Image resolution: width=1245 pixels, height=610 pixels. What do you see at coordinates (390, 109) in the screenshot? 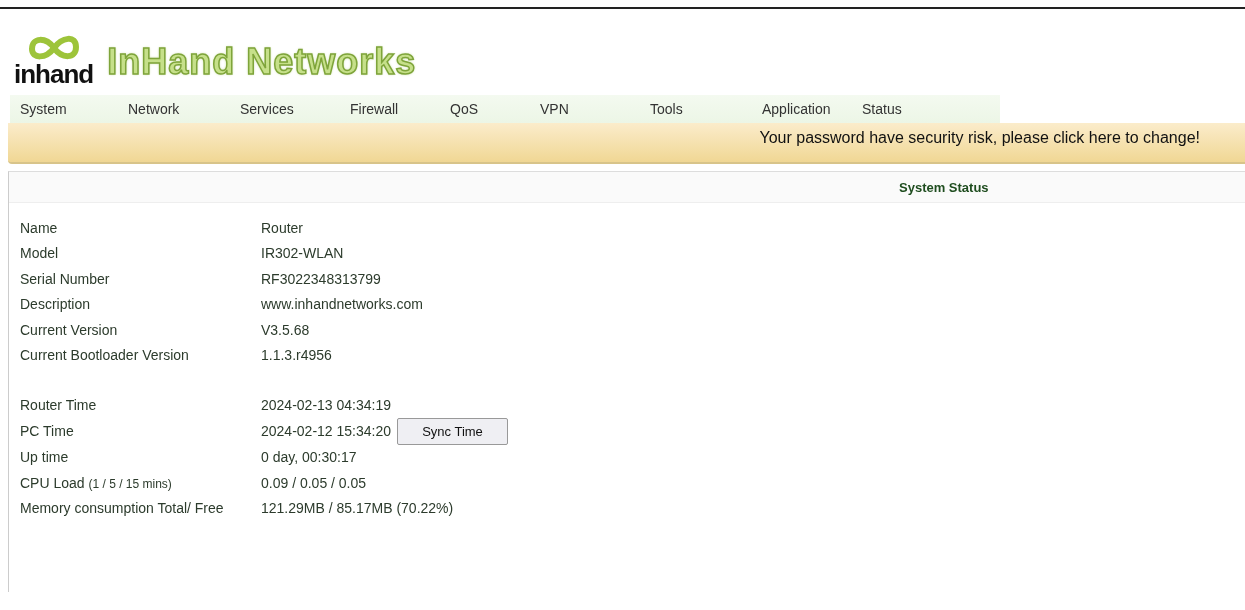
I see `nav-item: Firewall` at bounding box center [390, 109].